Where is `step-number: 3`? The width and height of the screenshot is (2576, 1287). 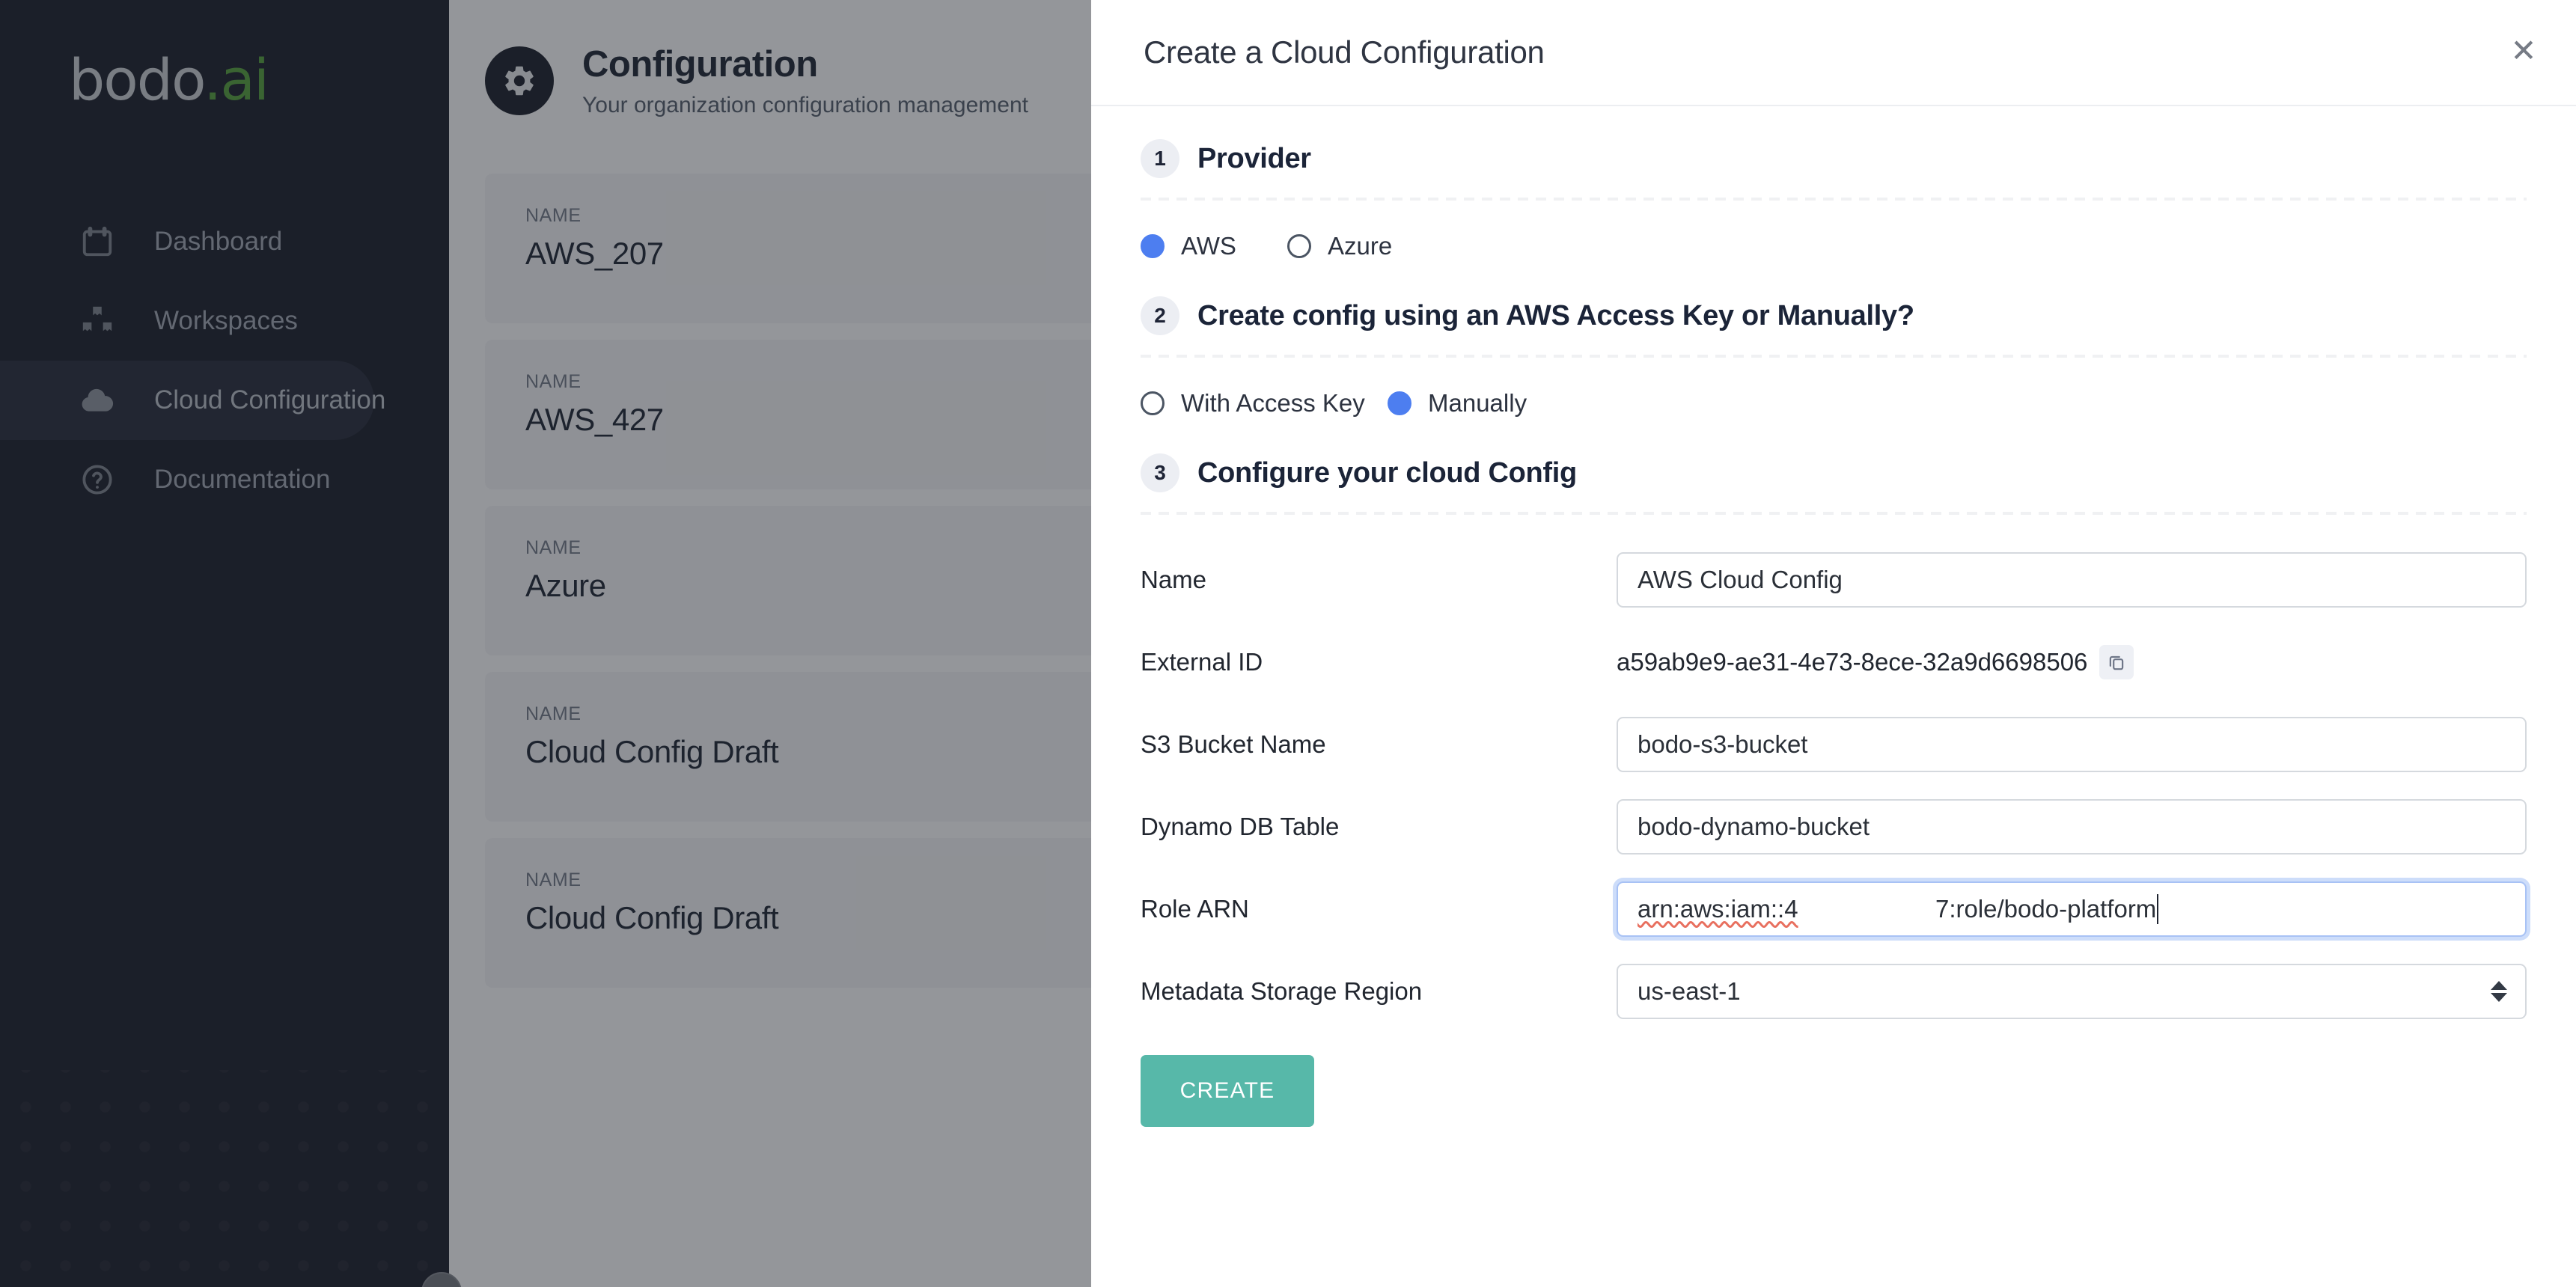
step-number: 3 is located at coordinates (1160, 472).